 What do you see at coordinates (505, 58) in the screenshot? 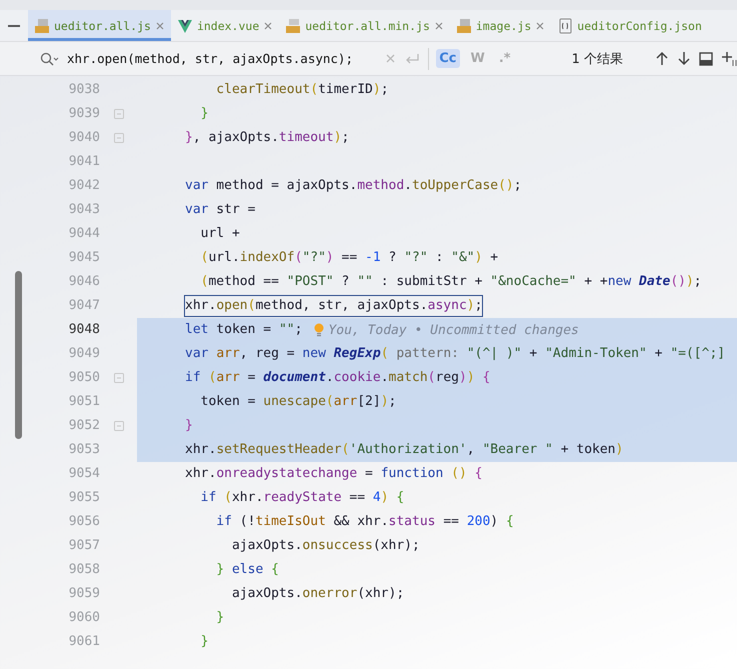
I see `search-option-toggle: .*` at bounding box center [505, 58].